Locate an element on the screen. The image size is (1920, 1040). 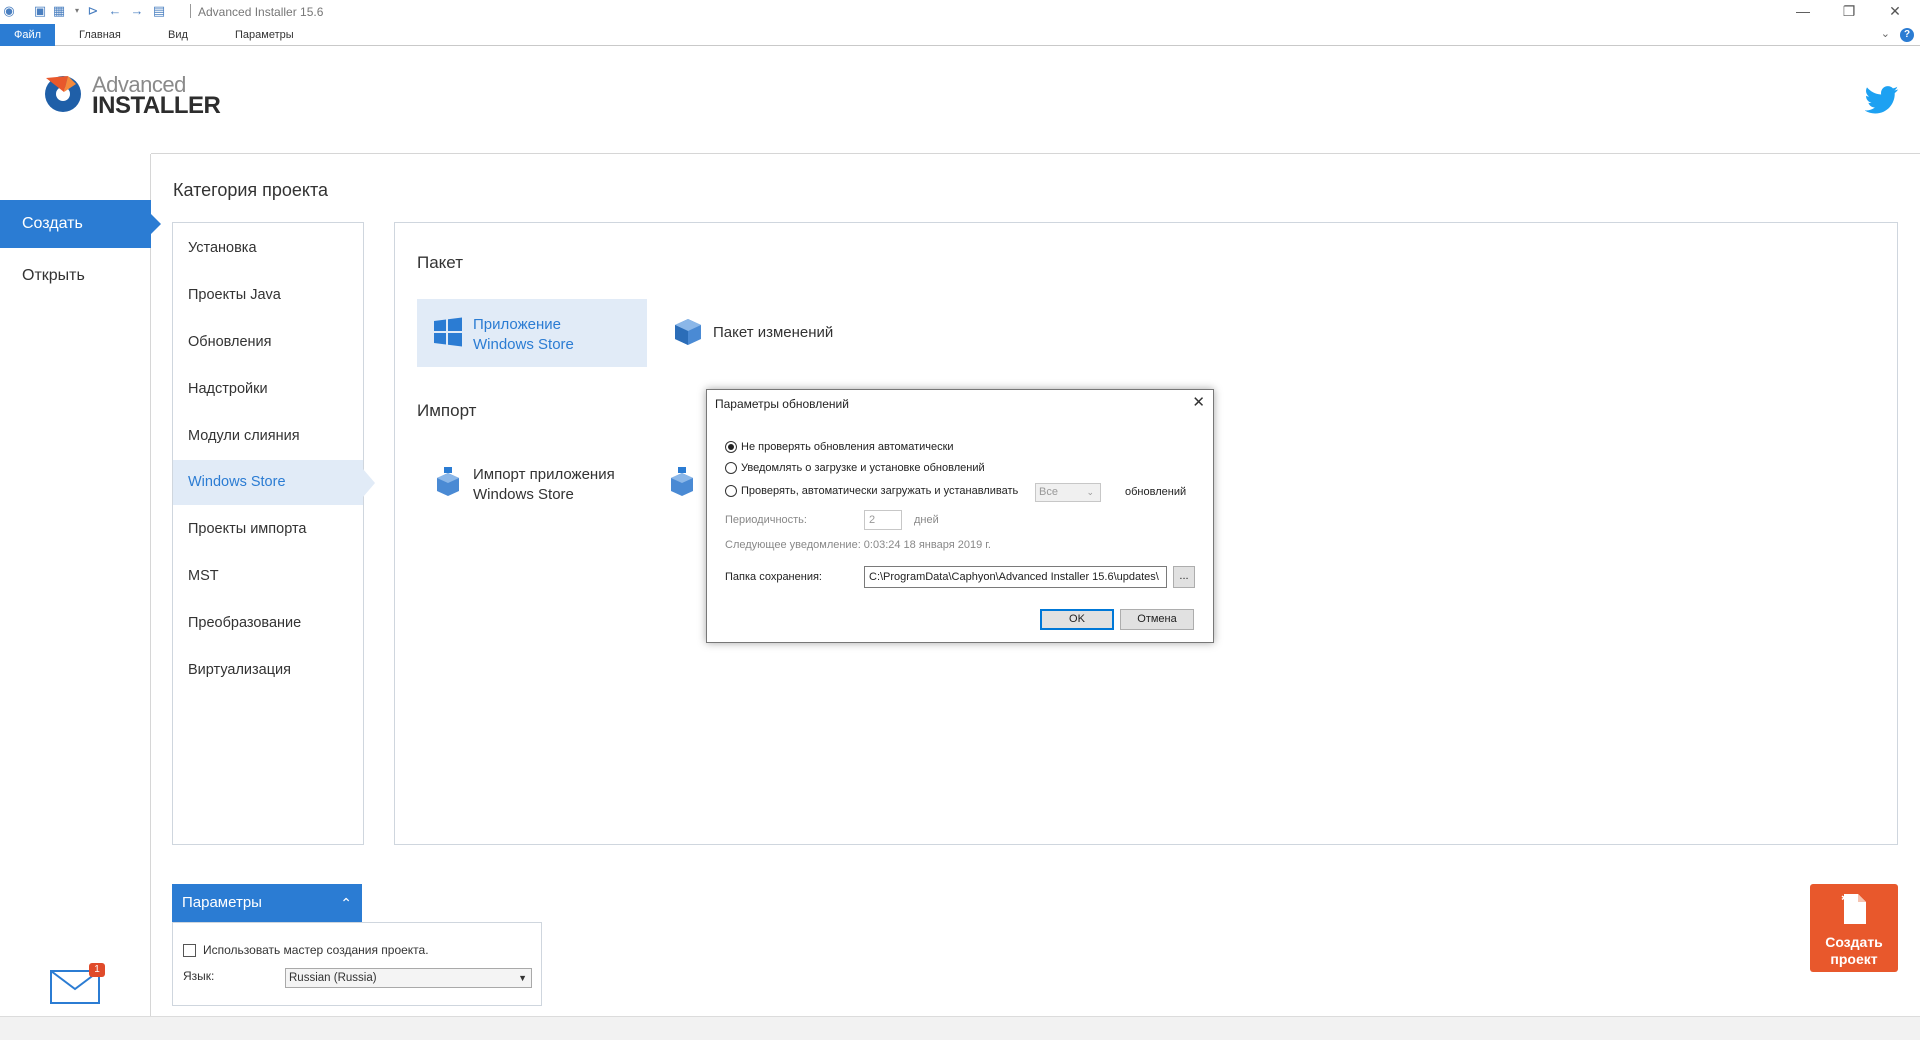
language-label: Язык: is located at coordinates (199, 976).